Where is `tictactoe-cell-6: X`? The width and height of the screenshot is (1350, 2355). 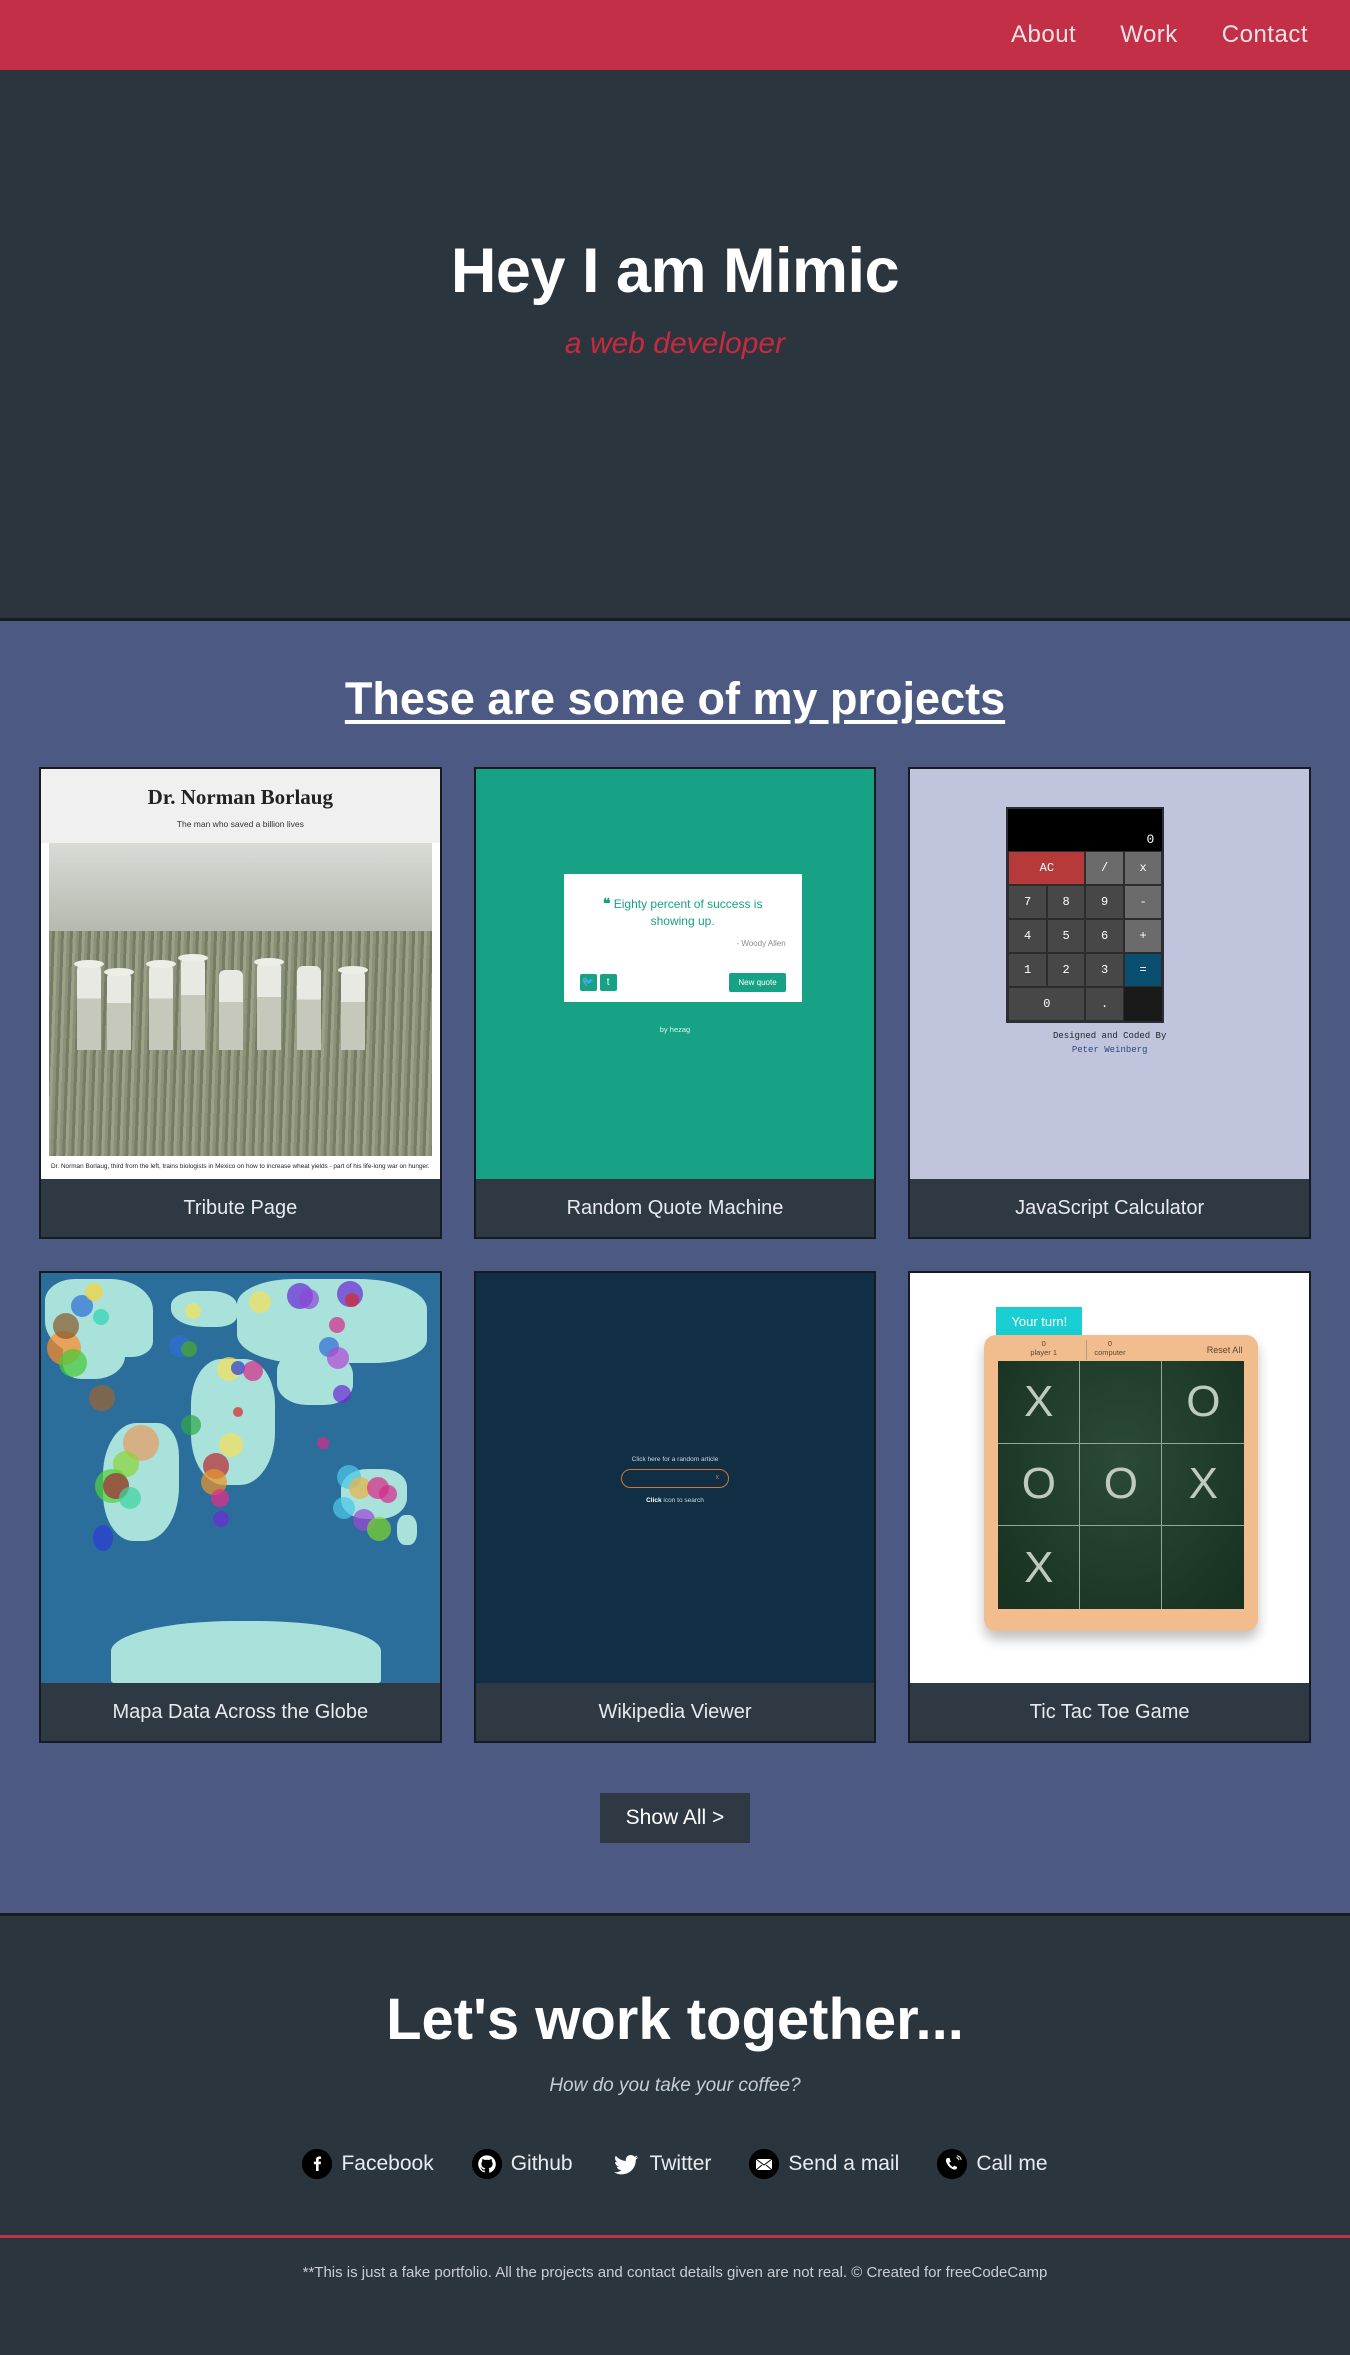 tictactoe-cell-6: X is located at coordinates (1039, 1567).